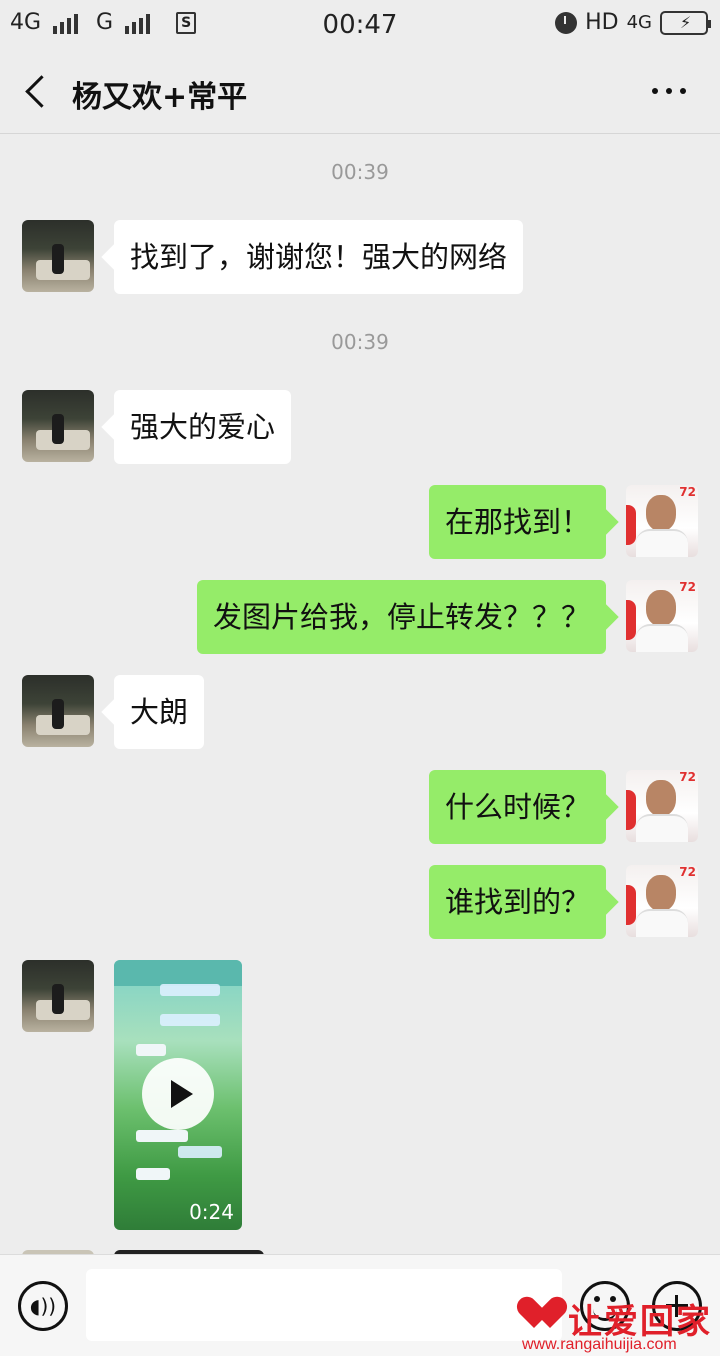 Image resolution: width=720 pixels, height=1356 pixels. I want to click on message-text: 大朗, so click(159, 712).